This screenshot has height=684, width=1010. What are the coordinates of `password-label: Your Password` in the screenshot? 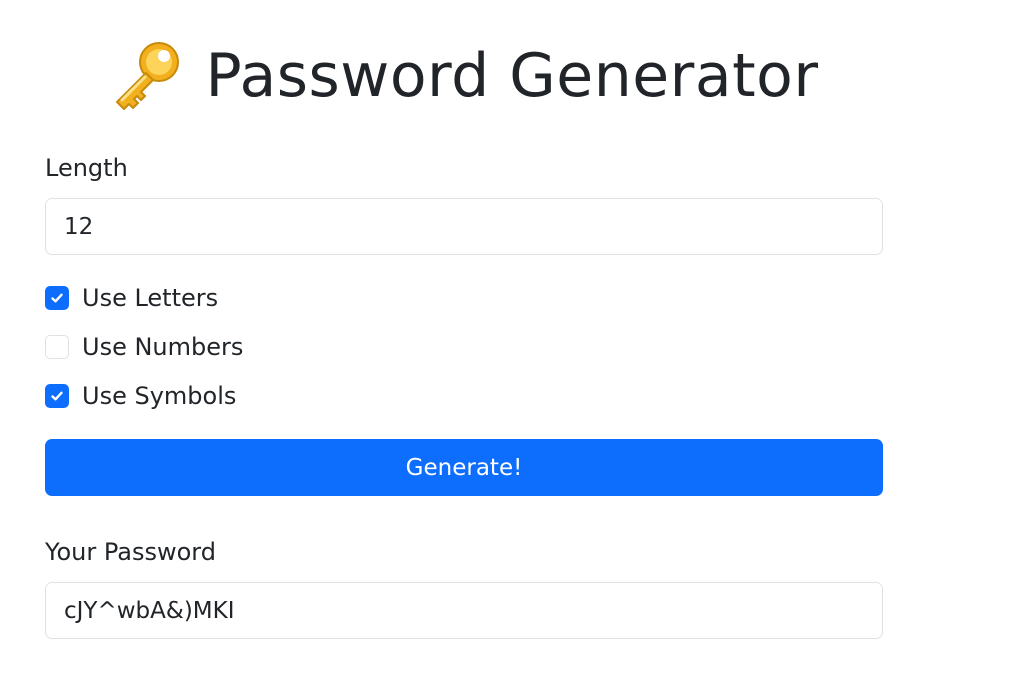 It's located at (130, 552).